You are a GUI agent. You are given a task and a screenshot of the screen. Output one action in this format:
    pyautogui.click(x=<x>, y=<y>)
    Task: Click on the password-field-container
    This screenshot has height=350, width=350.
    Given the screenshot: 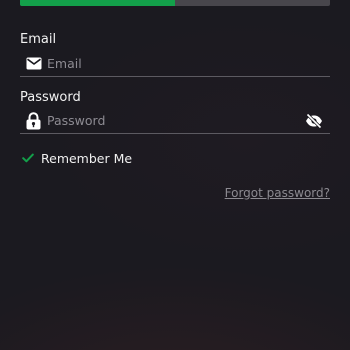 What is the action you would take?
    pyautogui.click(x=175, y=121)
    